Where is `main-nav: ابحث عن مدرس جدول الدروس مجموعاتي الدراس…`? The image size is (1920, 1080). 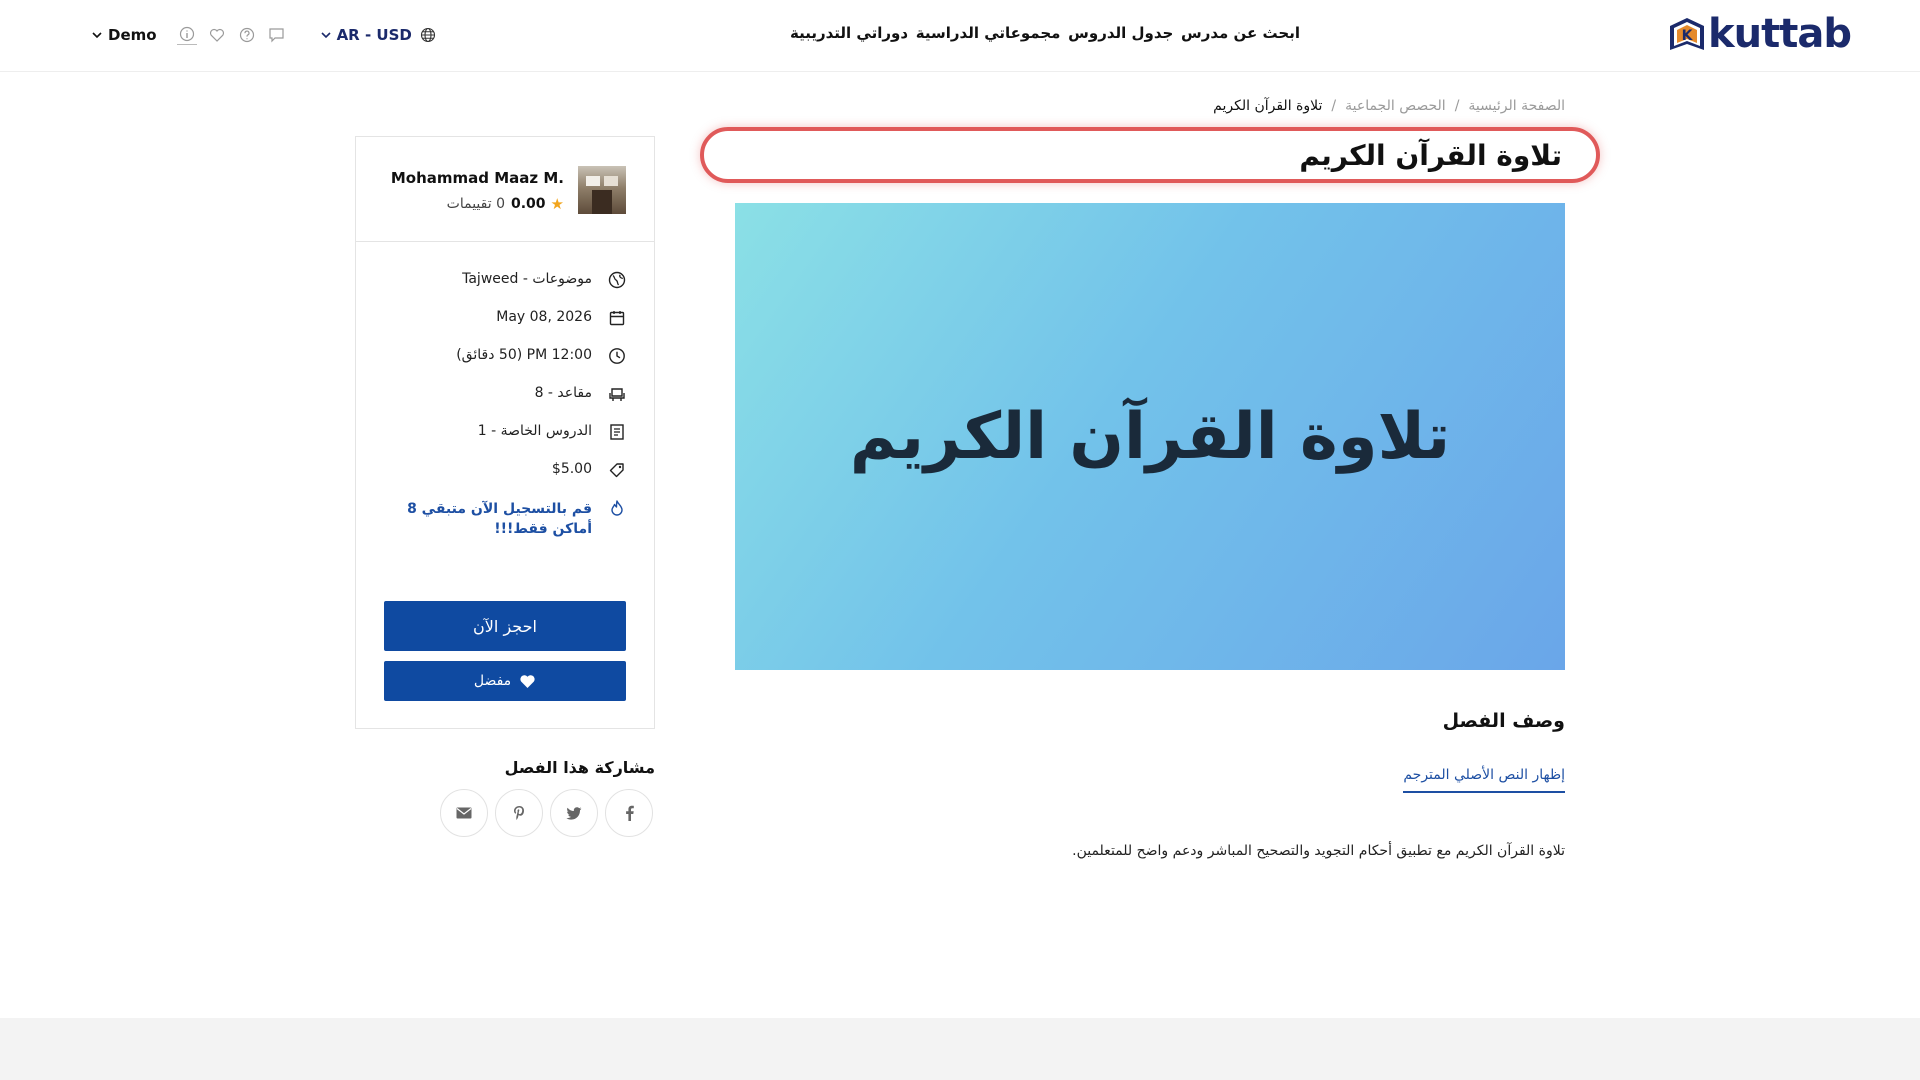
main-nav: ابحث عن مدرس جدول الدروس مجموعاتي الدراس… is located at coordinates (1045, 33).